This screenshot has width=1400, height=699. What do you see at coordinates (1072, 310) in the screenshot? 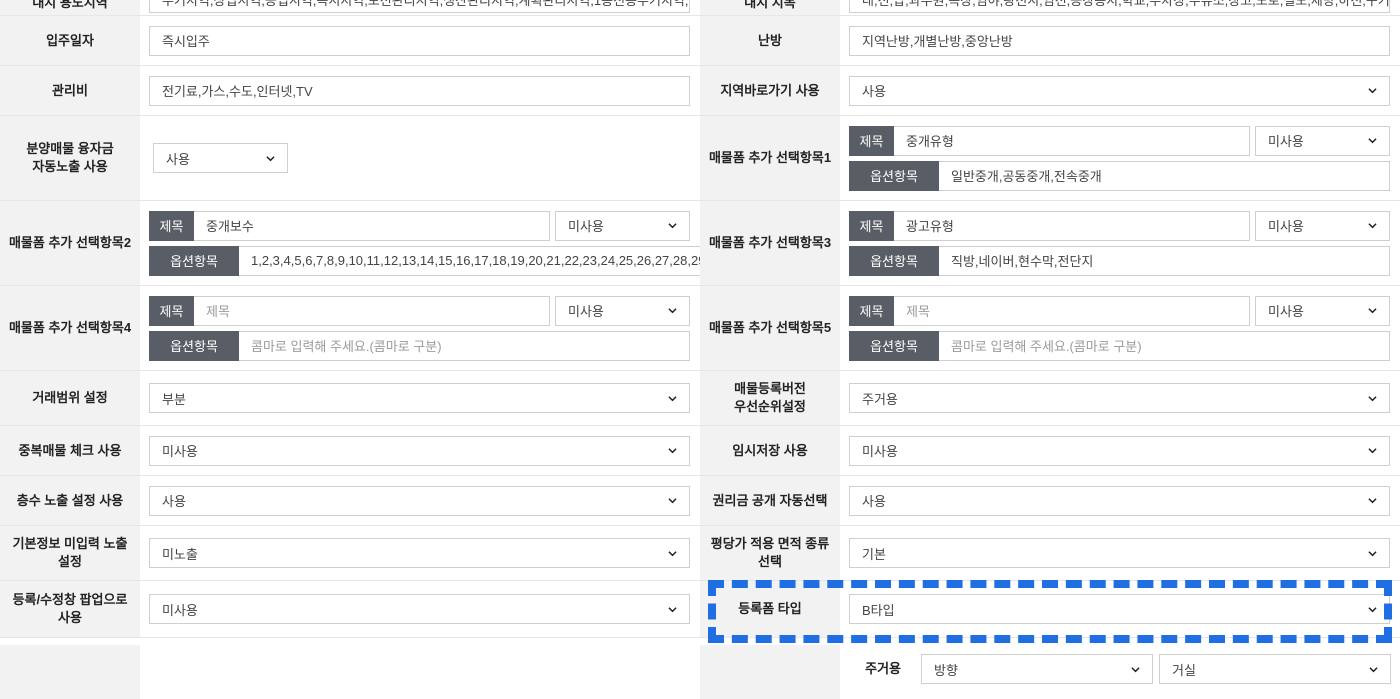
I see `option5-title-input: 제목` at bounding box center [1072, 310].